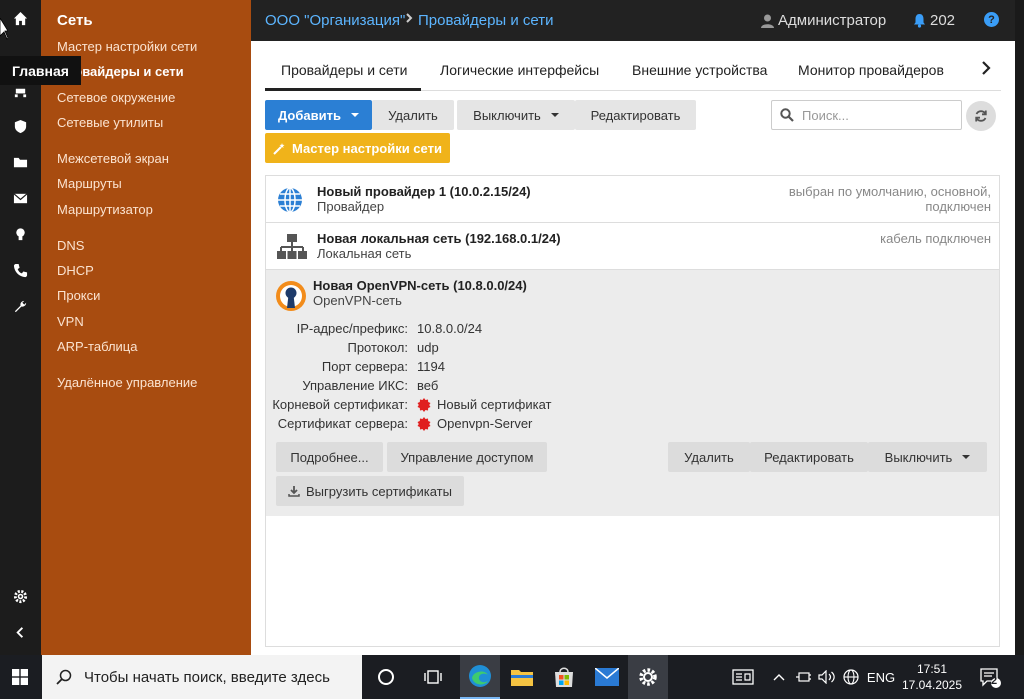 The image size is (1024, 699). I want to click on row-title: Новая локальная сеть (192.168.0.1/24), so click(439, 238).